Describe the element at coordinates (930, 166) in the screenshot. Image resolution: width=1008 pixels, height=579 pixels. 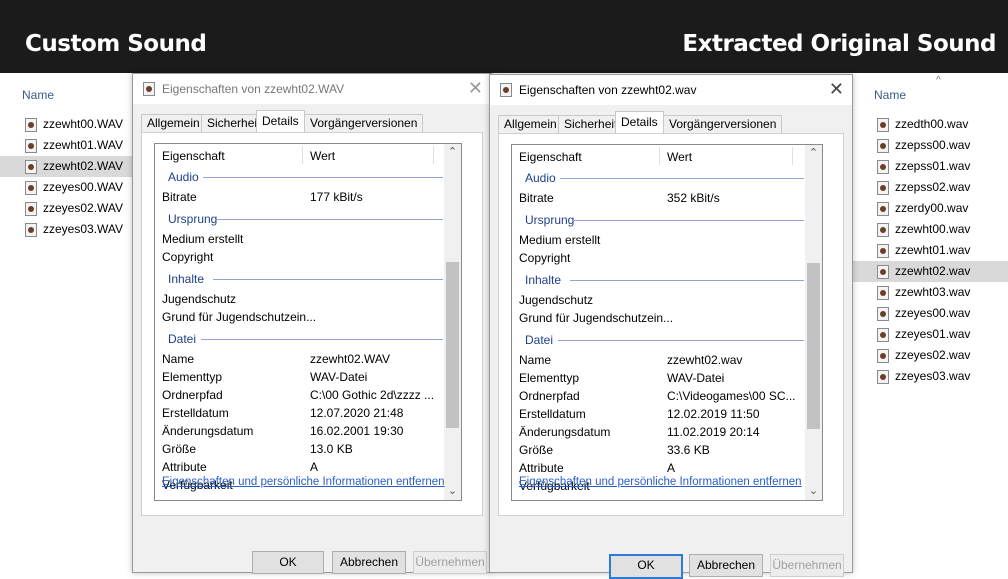
I see `file-item: zzepss01.wav` at that location.